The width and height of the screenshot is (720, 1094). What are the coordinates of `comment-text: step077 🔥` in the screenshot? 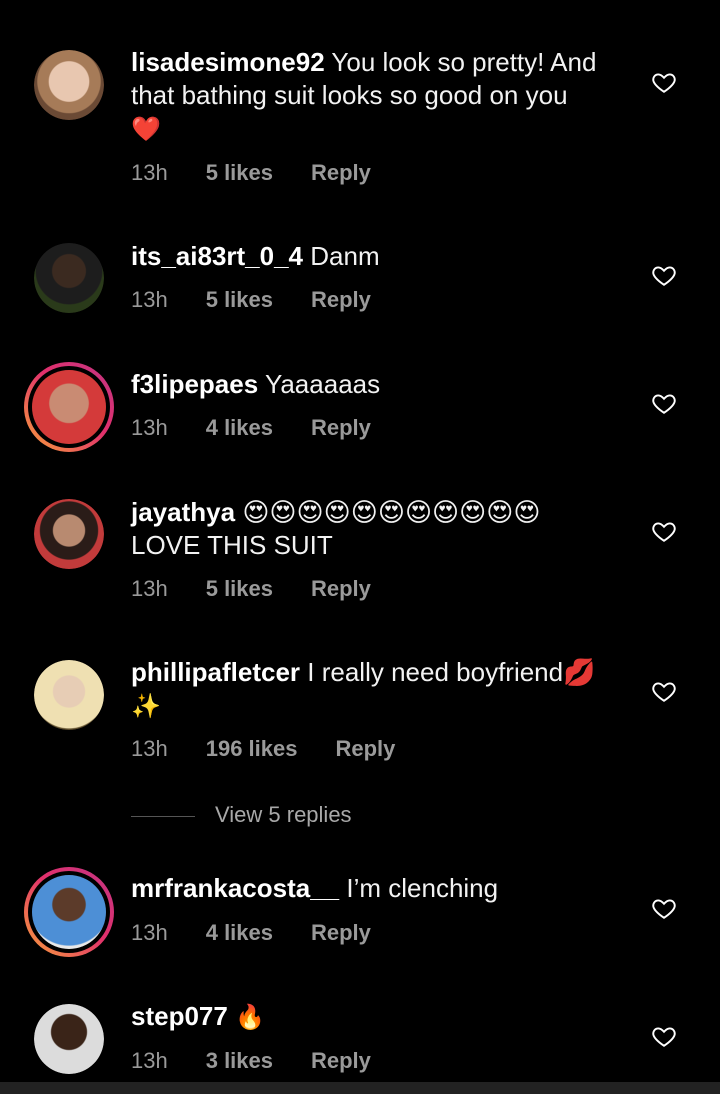 It's located at (381, 1017).